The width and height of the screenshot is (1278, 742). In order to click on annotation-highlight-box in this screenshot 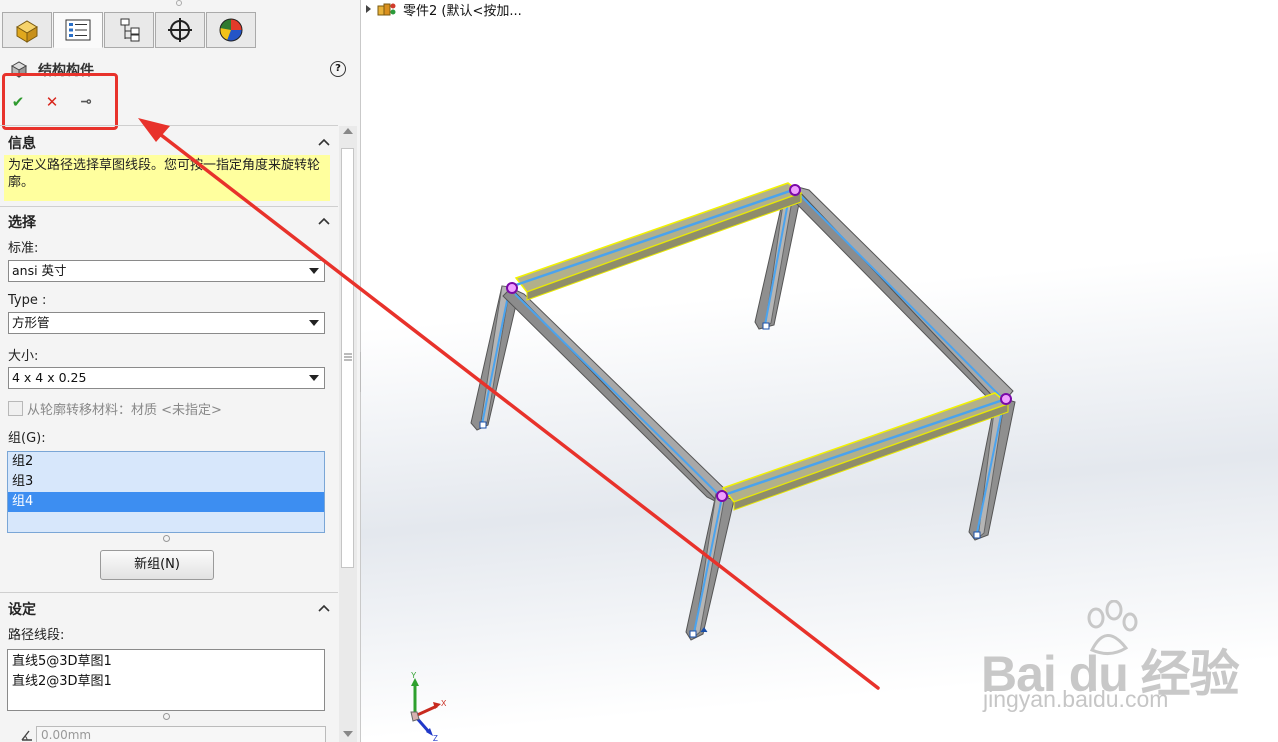, I will do `click(60, 101)`.